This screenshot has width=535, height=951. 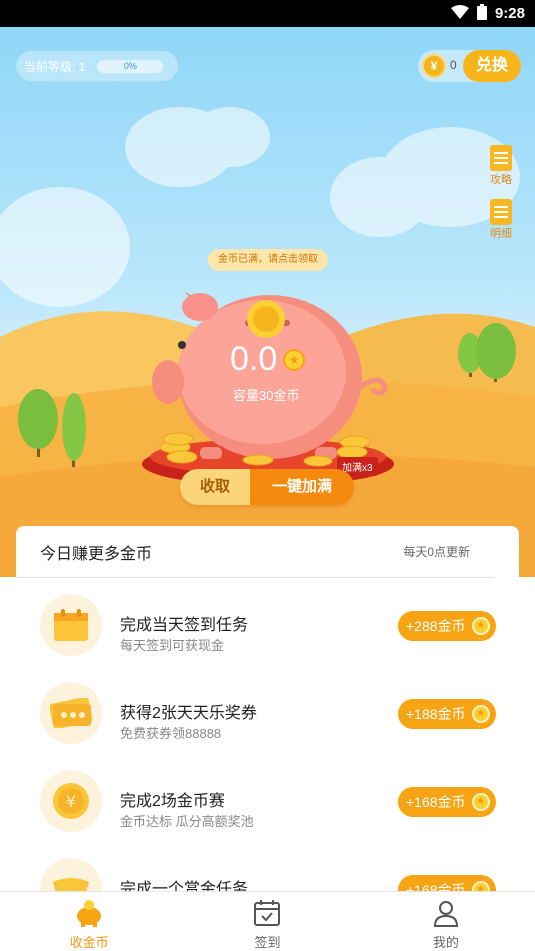 I want to click on calendar-check-icon, so click(x=267, y=913).